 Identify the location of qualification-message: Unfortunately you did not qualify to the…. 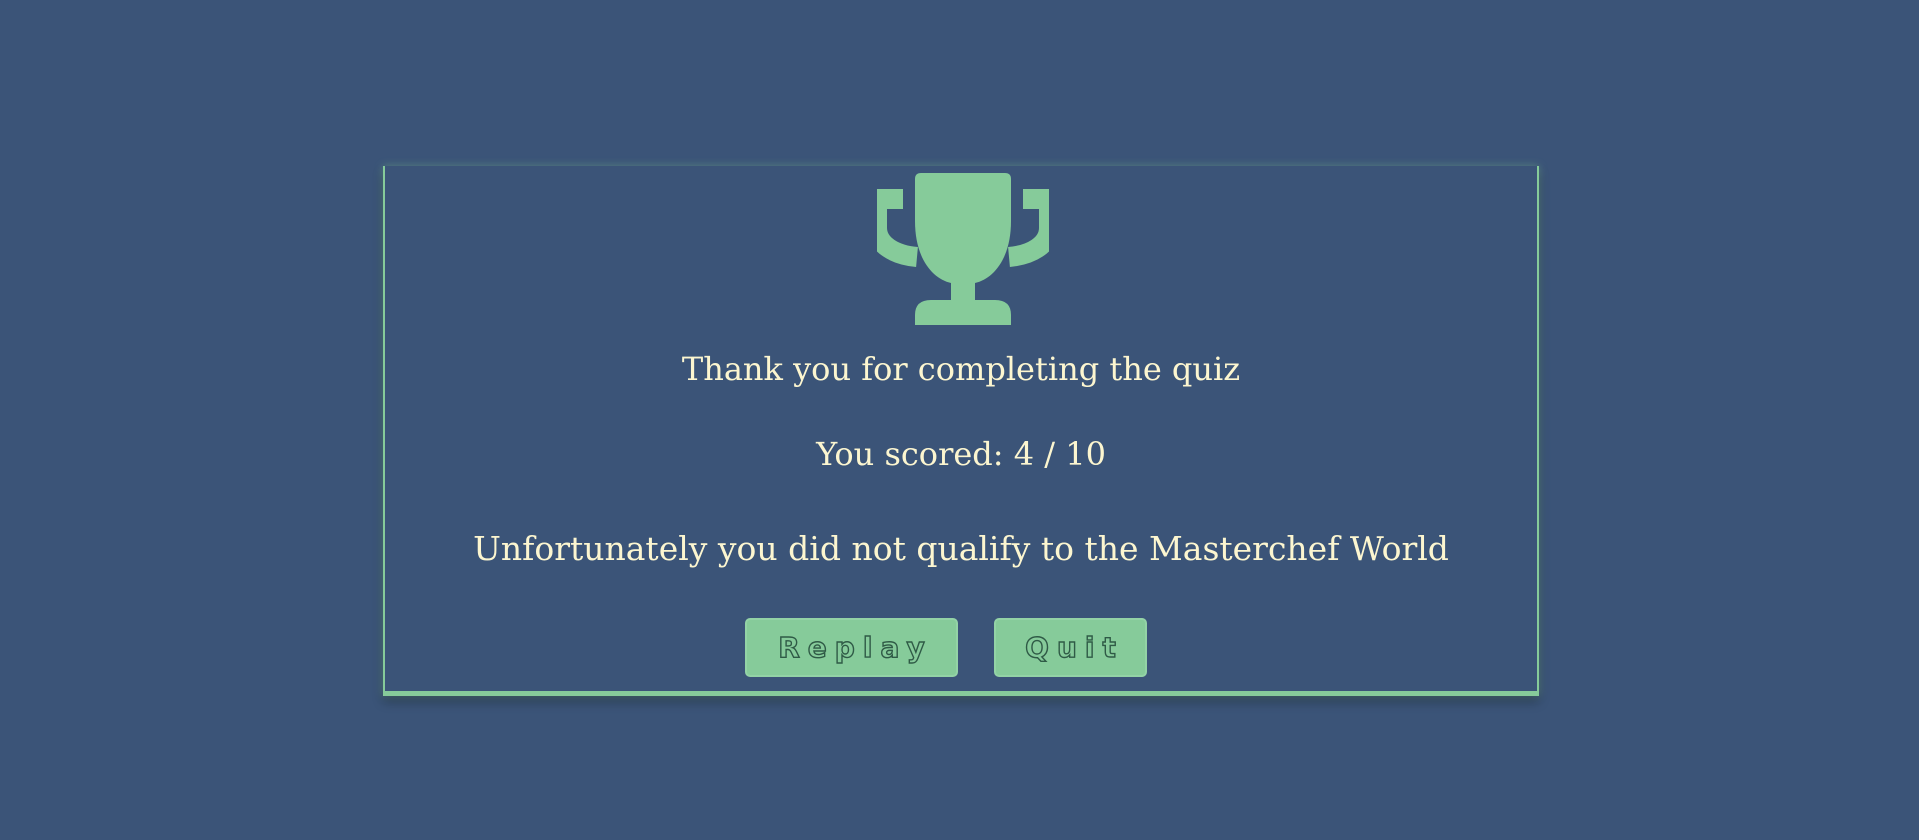
(961, 548).